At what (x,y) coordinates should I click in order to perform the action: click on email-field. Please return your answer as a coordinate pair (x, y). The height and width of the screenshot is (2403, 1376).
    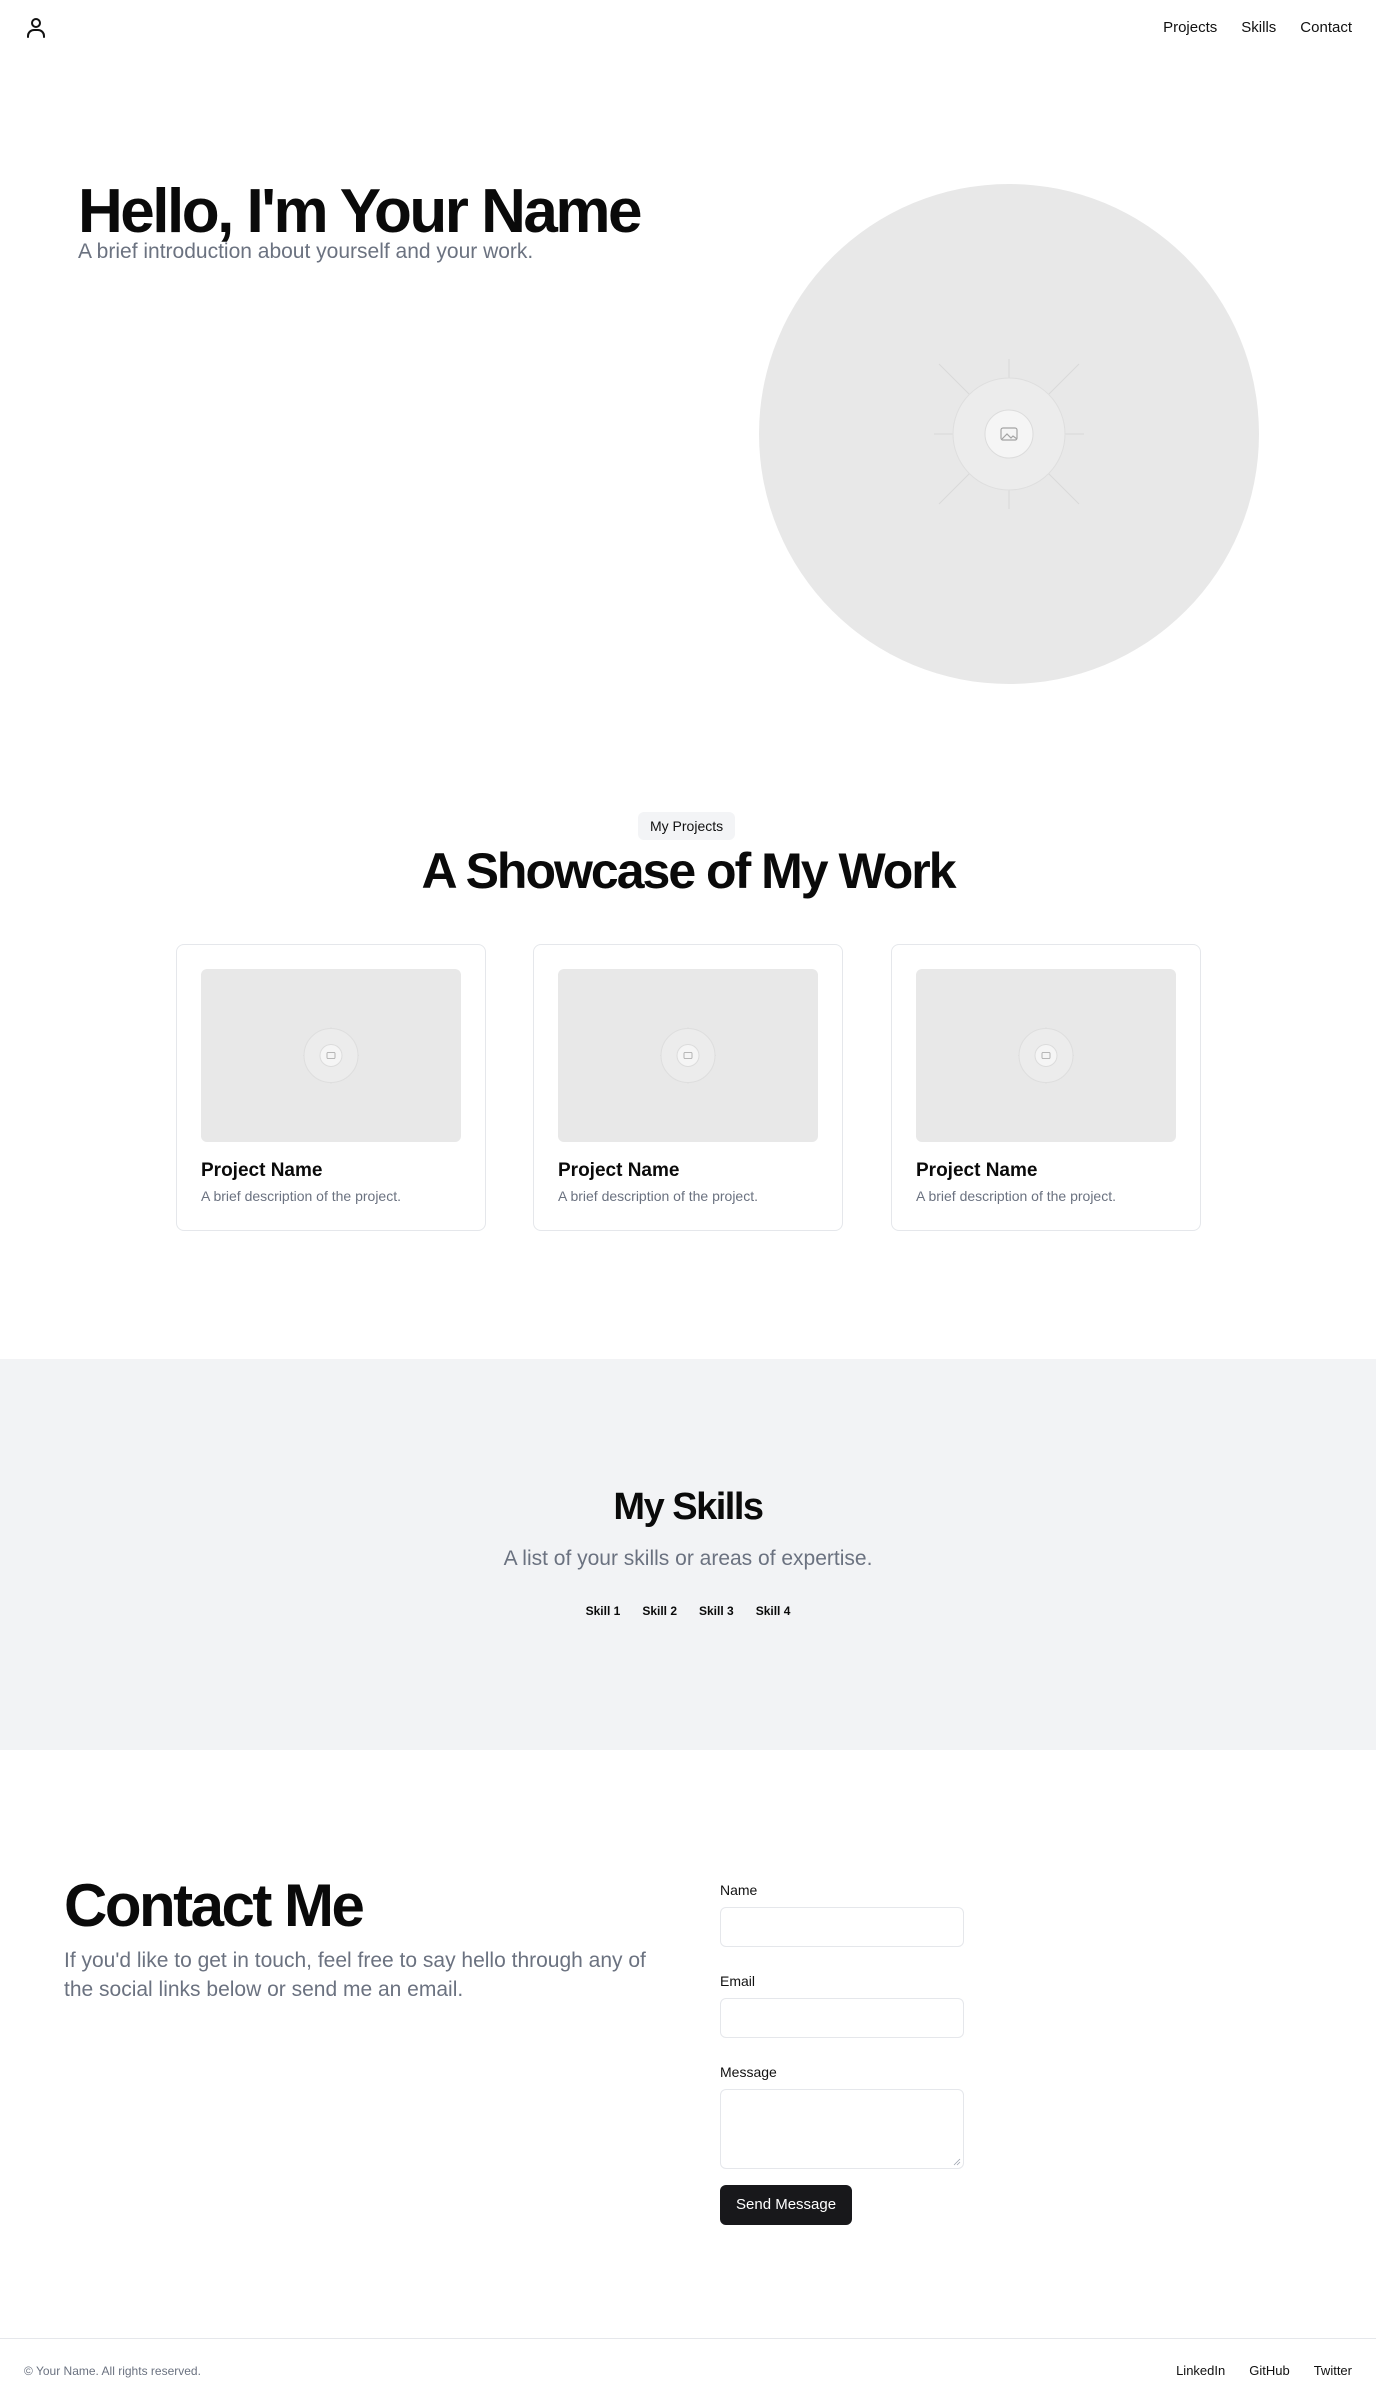
    Looking at the image, I should click on (842, 2018).